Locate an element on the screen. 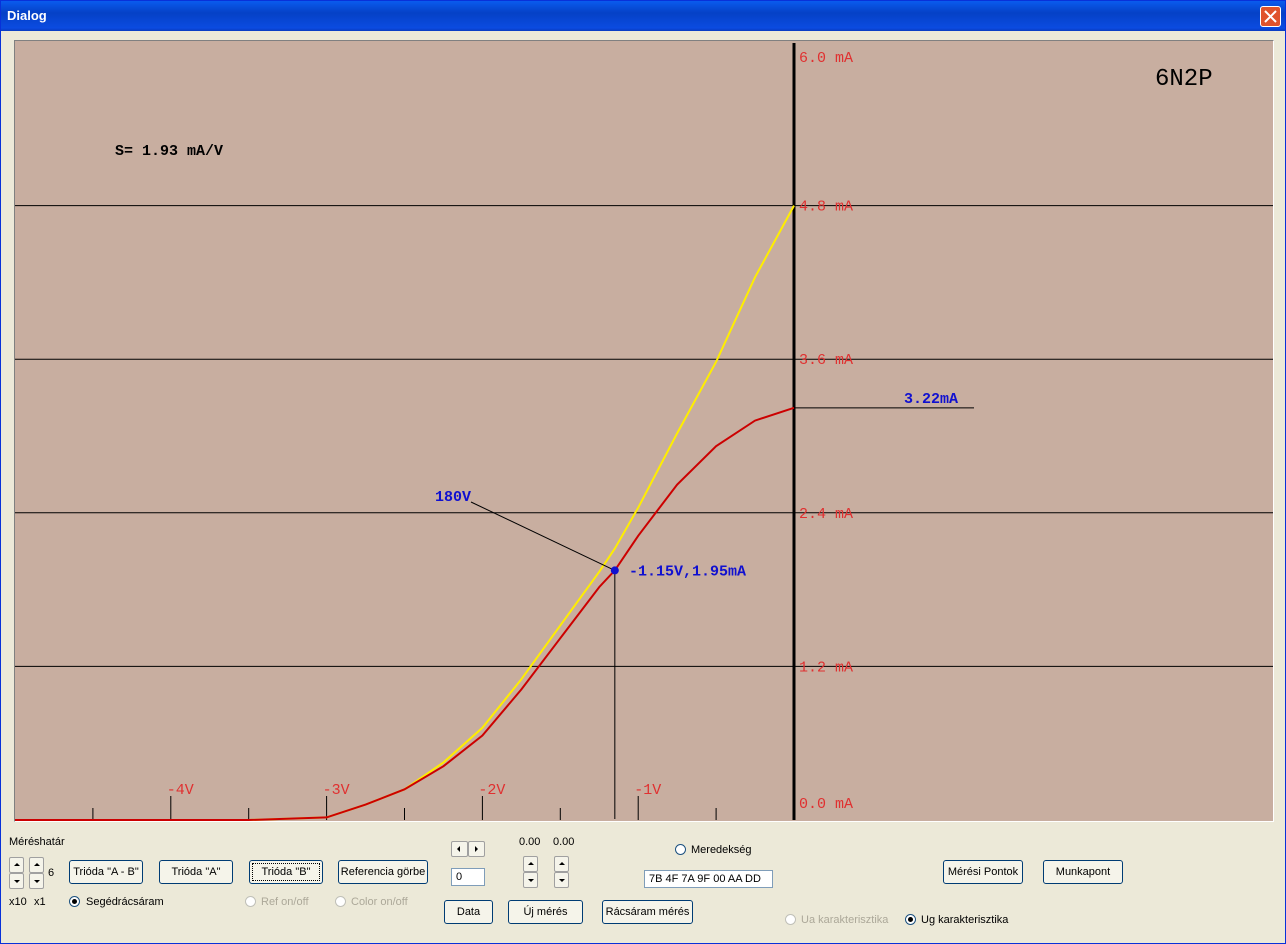 The width and height of the screenshot is (1286, 944). ref-onoff-radio is located at coordinates (250, 901).